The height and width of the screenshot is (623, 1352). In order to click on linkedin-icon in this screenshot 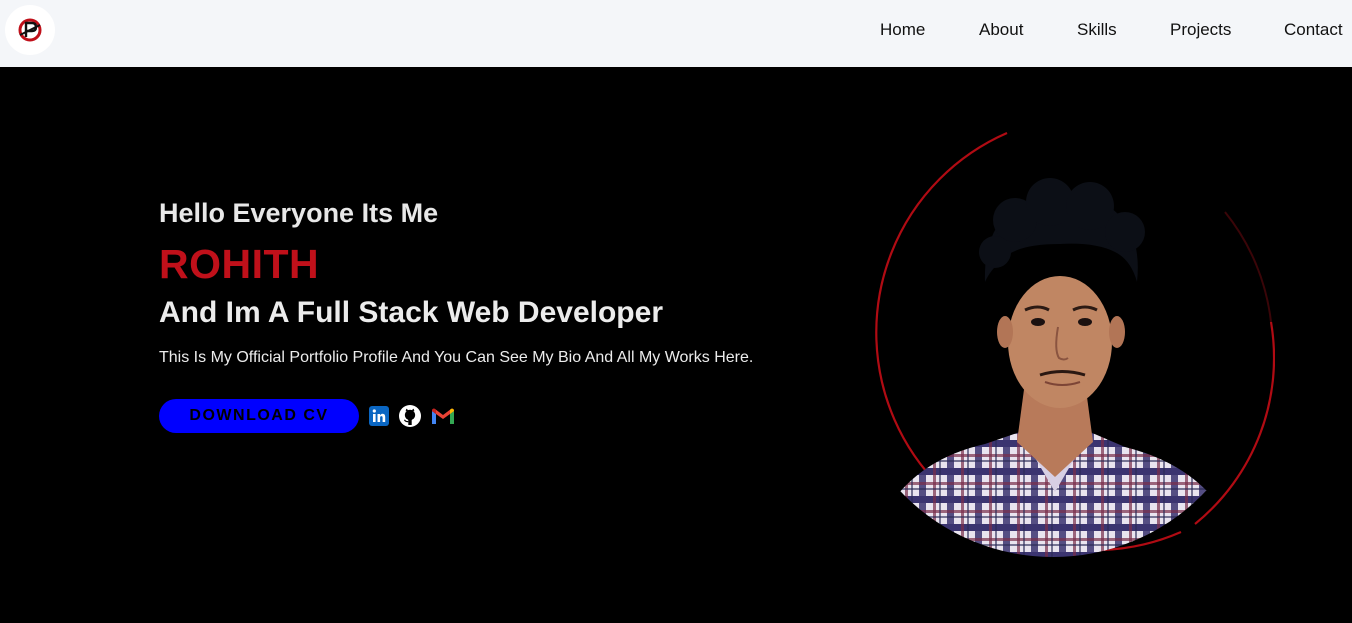, I will do `click(379, 416)`.